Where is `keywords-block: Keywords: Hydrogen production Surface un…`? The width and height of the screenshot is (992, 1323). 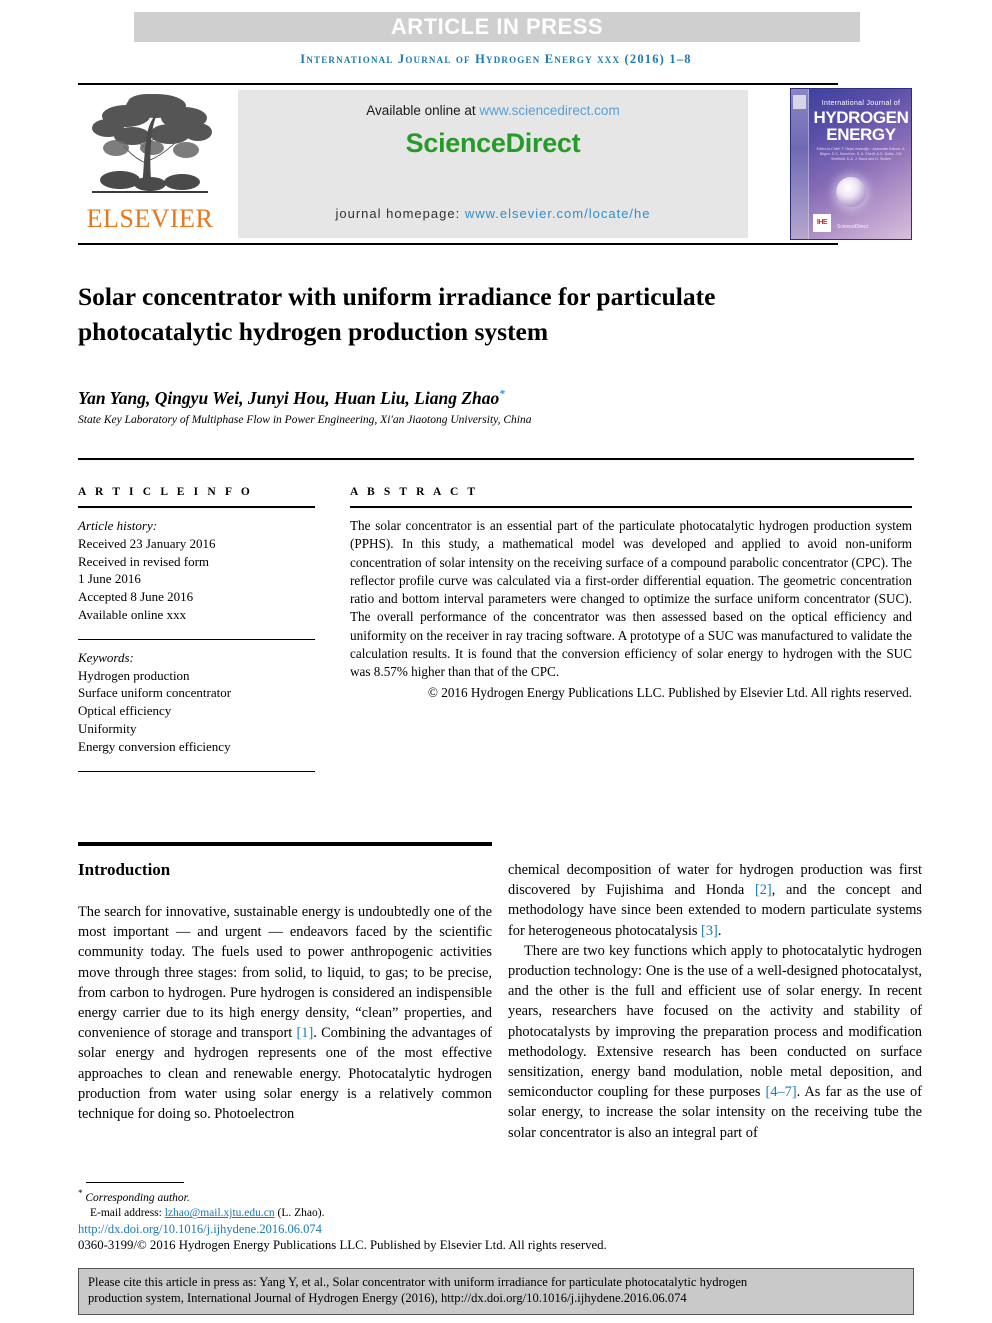 keywords-block: Keywords: Hydrogen production Surface un… is located at coordinates (196, 702).